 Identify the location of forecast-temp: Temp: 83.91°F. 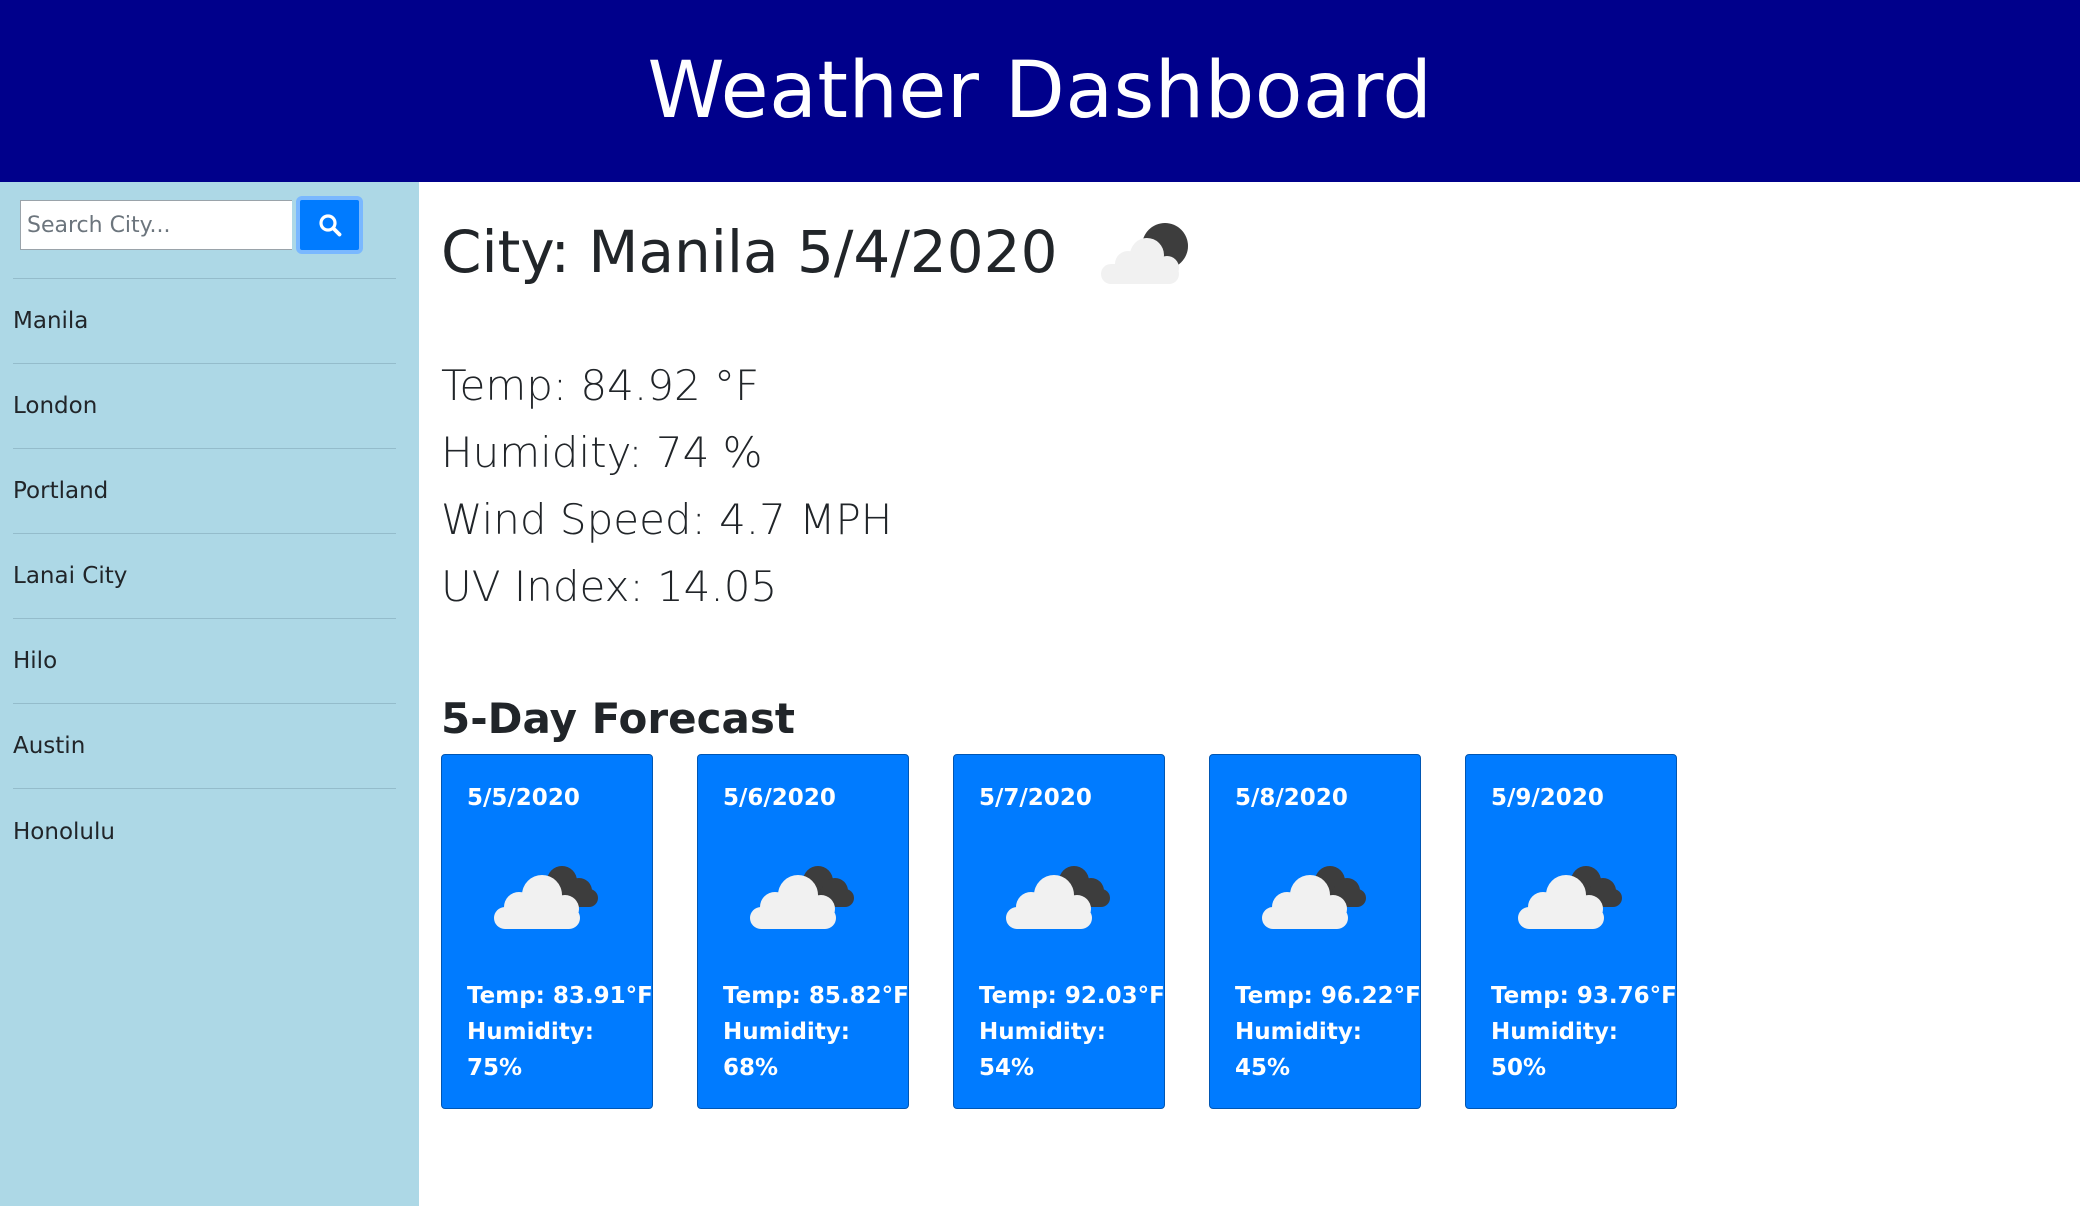
(560, 996).